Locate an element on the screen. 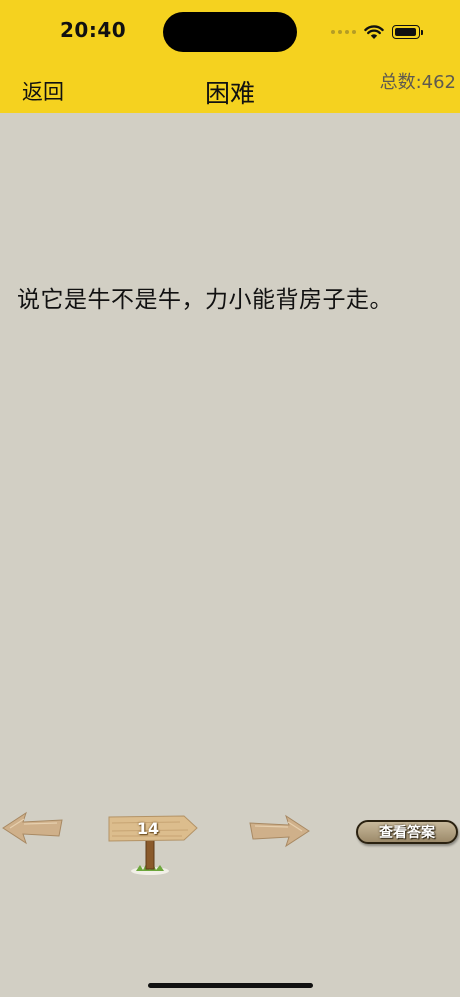 The height and width of the screenshot is (997, 460). status-time: 20:40 is located at coordinates (93, 30).